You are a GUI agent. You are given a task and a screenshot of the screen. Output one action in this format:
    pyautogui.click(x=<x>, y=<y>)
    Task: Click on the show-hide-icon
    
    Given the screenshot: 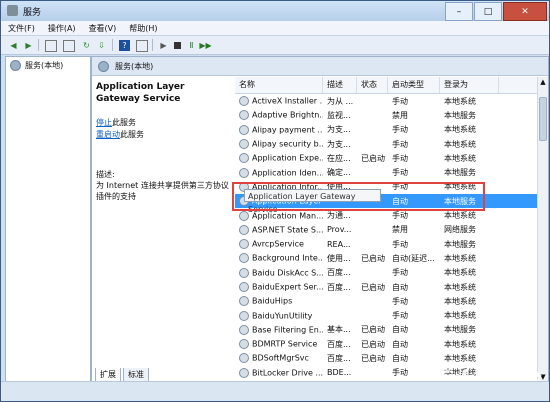 What is the action you would take?
    pyautogui.click(x=142, y=46)
    